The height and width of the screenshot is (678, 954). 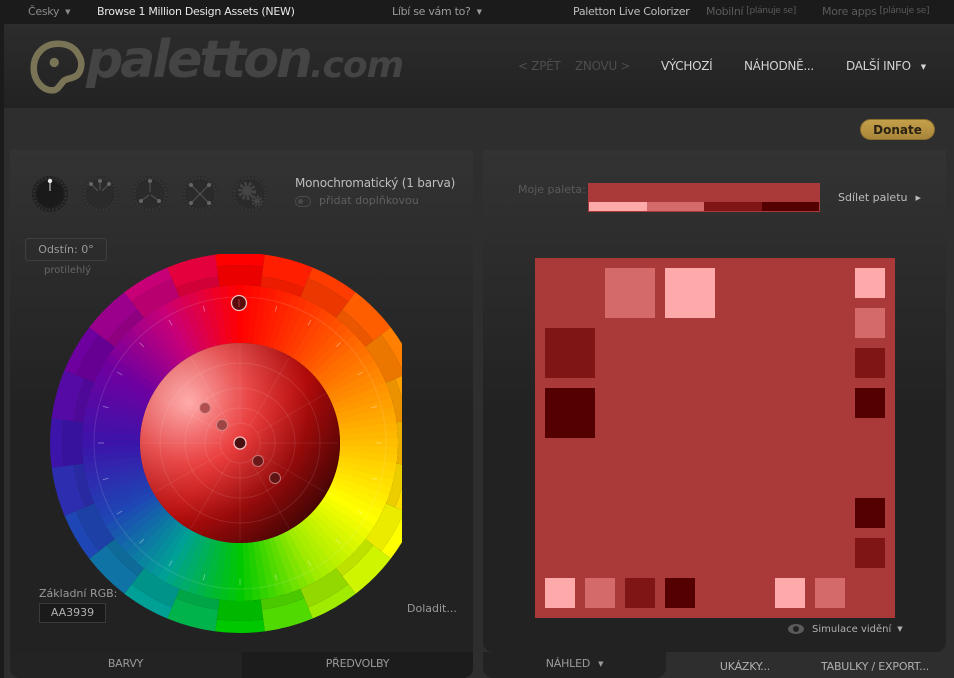 What do you see at coordinates (72, 613) in the screenshot?
I see `base-rgb-input: AA3939` at bounding box center [72, 613].